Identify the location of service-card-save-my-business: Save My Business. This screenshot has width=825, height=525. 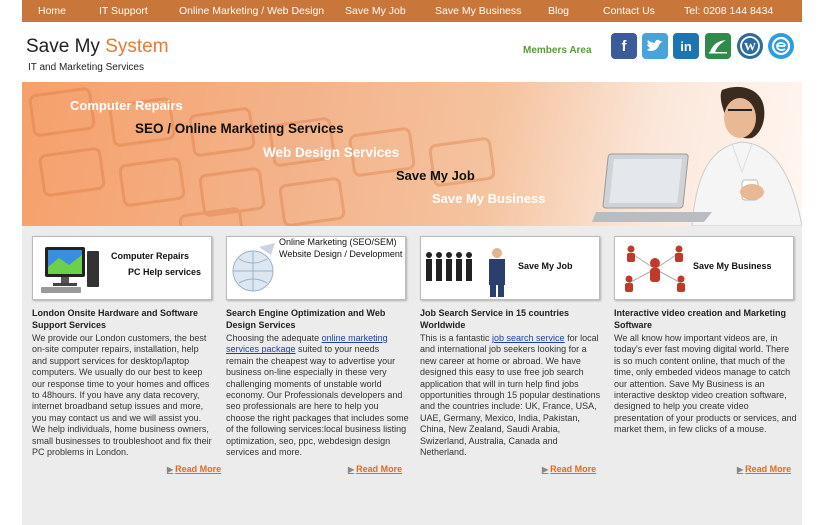
(704, 268).